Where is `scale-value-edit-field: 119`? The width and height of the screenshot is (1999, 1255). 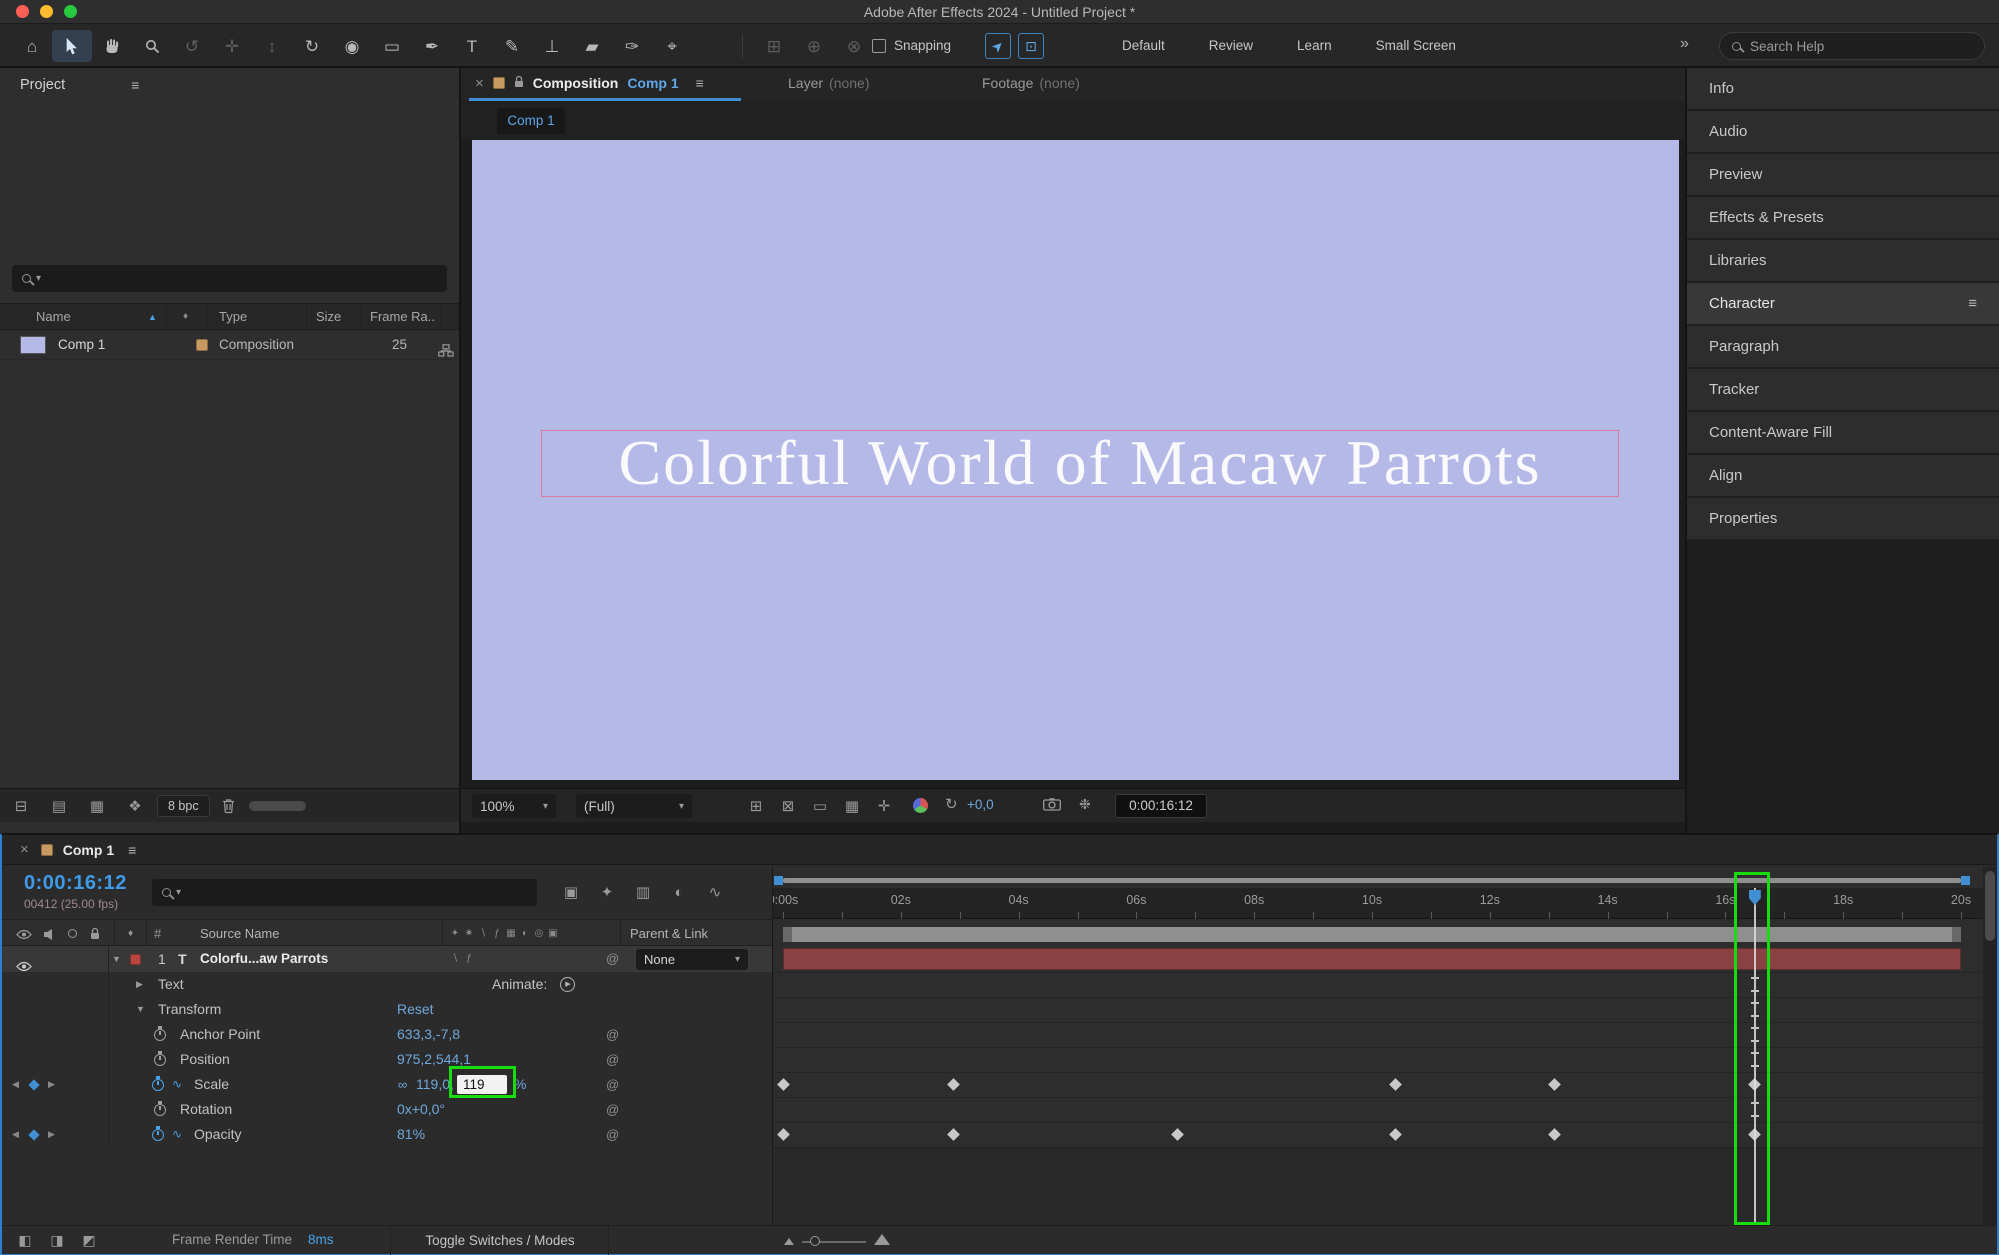
scale-value-edit-field: 119 is located at coordinates (482, 1084).